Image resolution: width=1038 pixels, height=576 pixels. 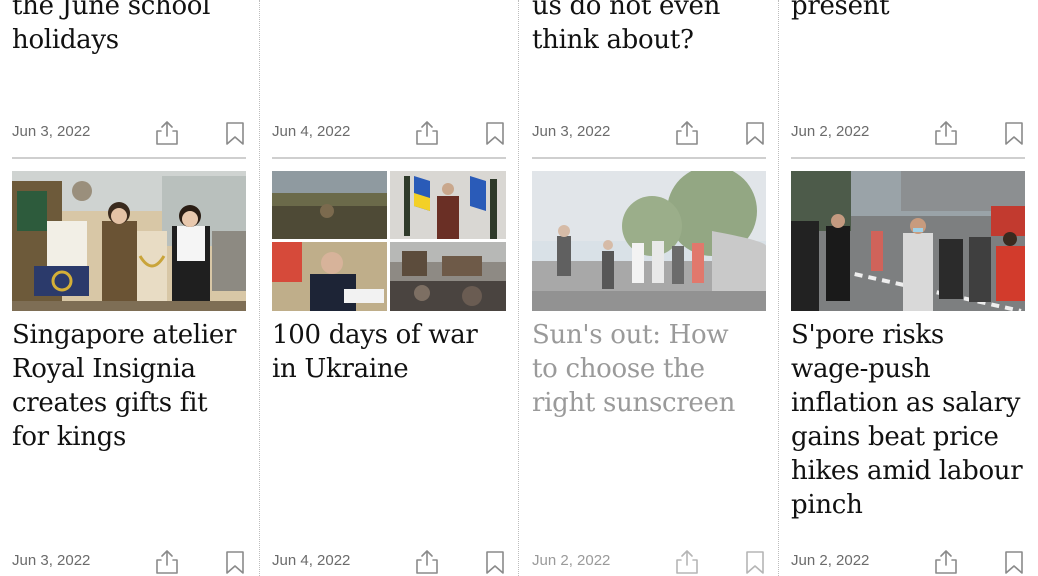 What do you see at coordinates (388, 352) in the screenshot?
I see `article-headline: 100 days of war in Ukraine` at bounding box center [388, 352].